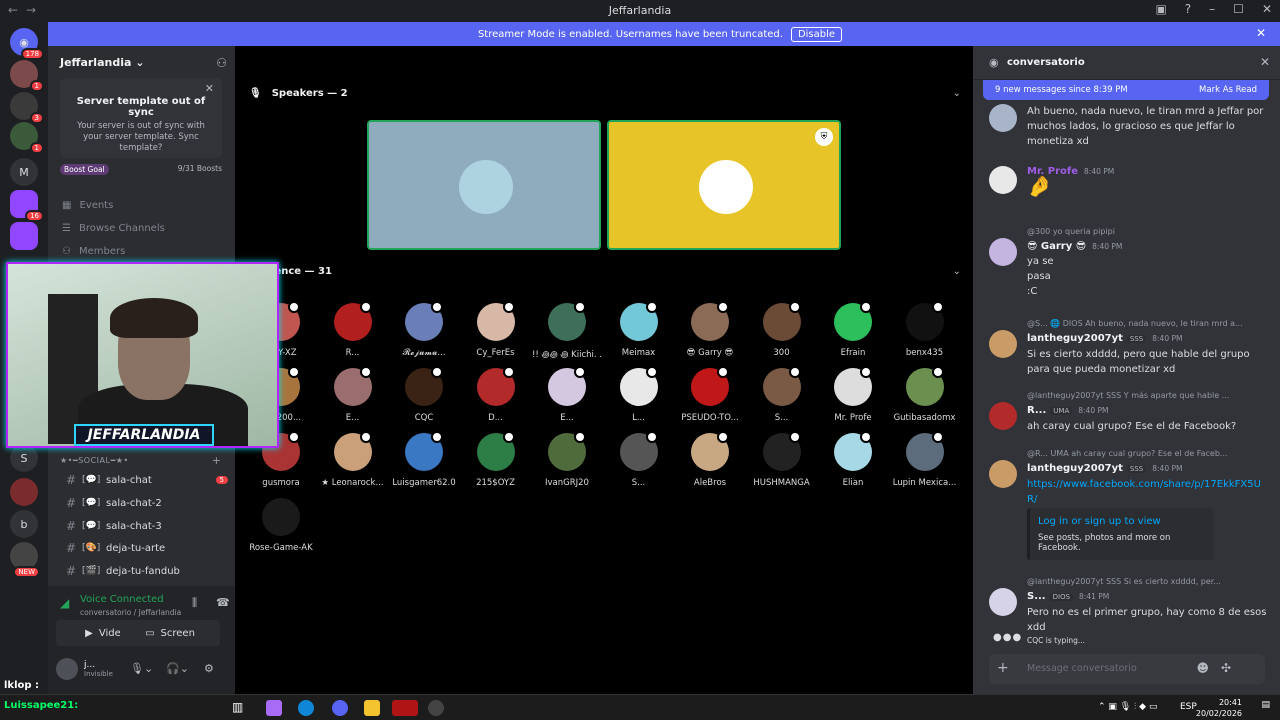  I want to click on audience-member: 😎 Garry 😎, so click(710, 329).